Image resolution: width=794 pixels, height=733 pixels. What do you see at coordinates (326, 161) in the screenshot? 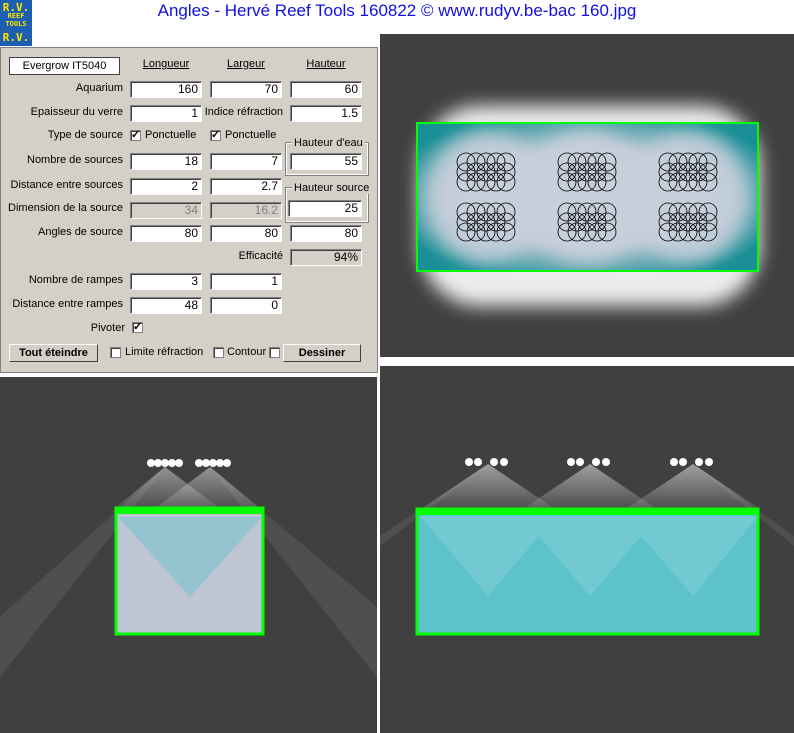
I see `water-height-input: 55` at bounding box center [326, 161].